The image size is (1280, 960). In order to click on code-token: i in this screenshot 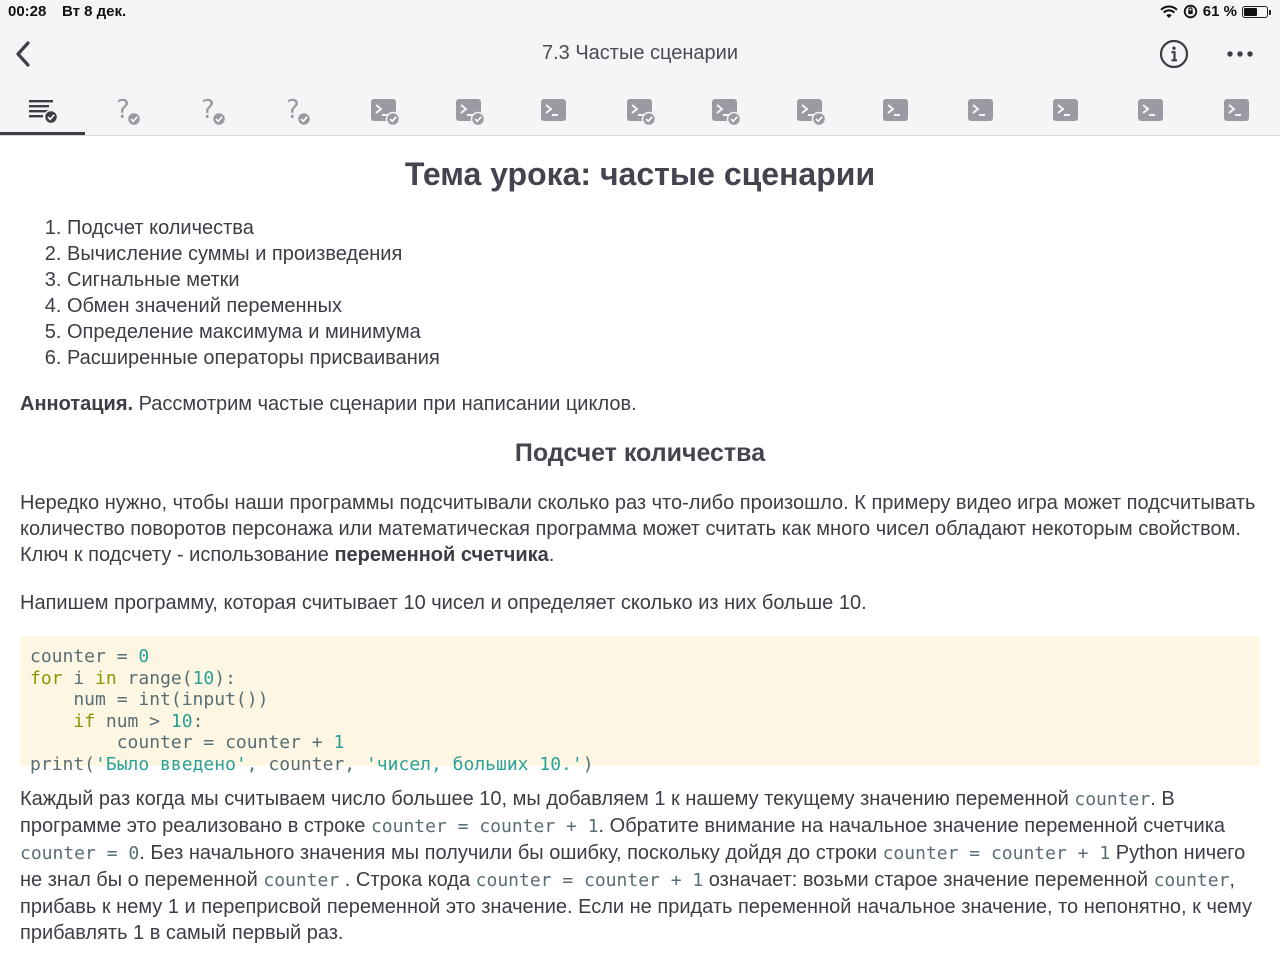, I will do `click(79, 678)`.